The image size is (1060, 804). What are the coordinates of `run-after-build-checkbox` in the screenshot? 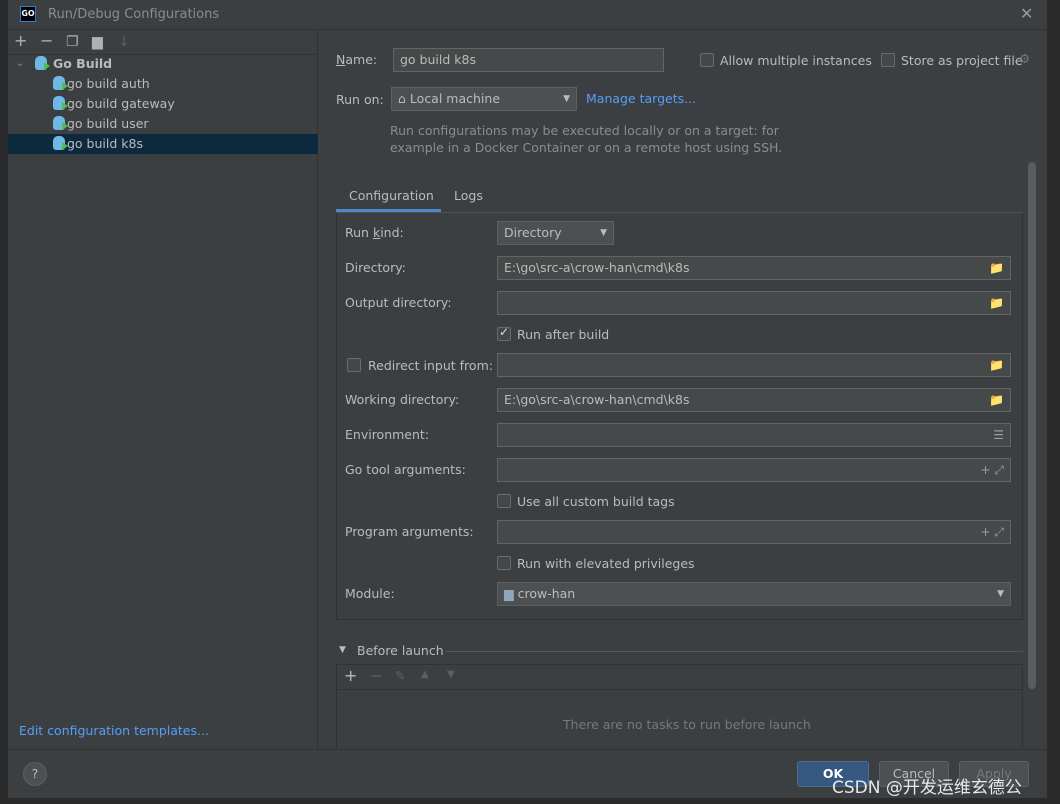 It's located at (504, 333).